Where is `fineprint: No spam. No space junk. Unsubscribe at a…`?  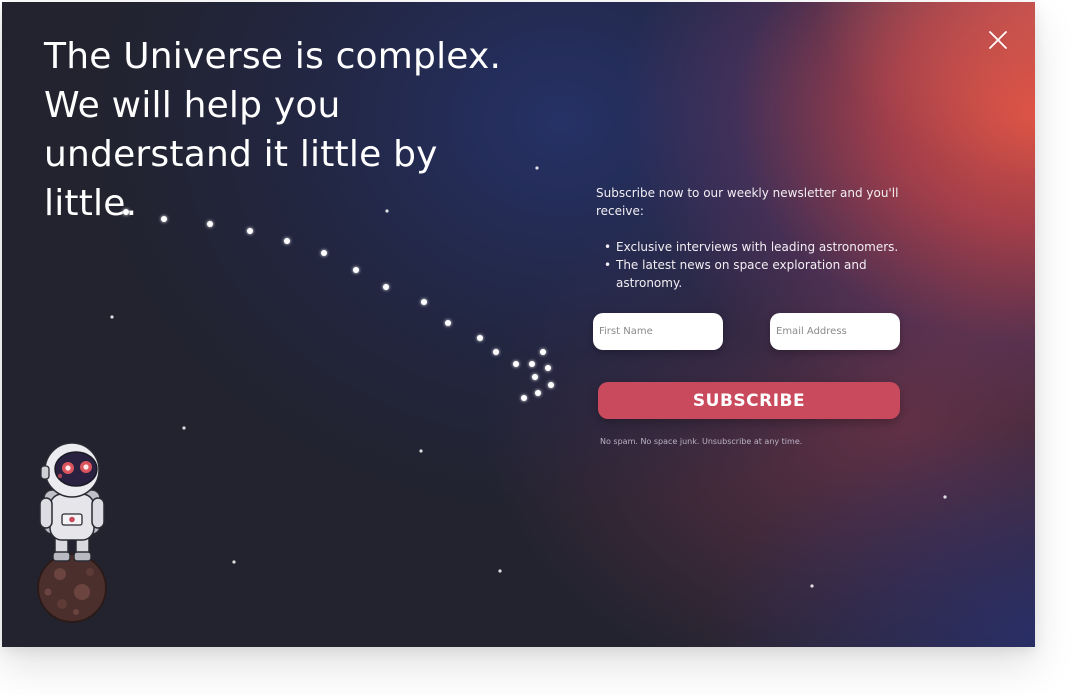
fineprint: No spam. No space junk. Unsubscribe at a… is located at coordinates (701, 441).